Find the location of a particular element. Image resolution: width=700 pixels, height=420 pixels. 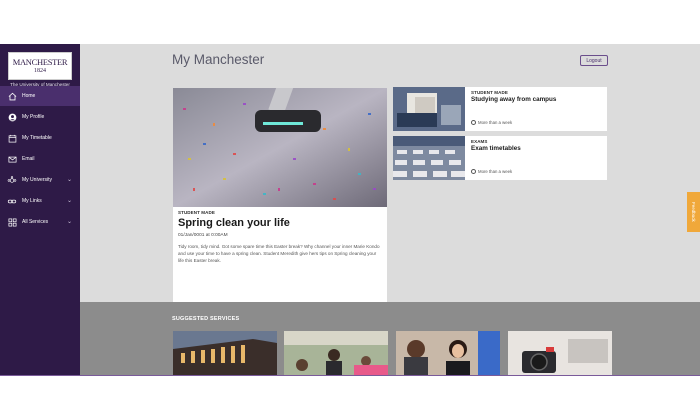

news-card-exam-timetables: EXAMS Exam timetables More than a week is located at coordinates (500, 158).